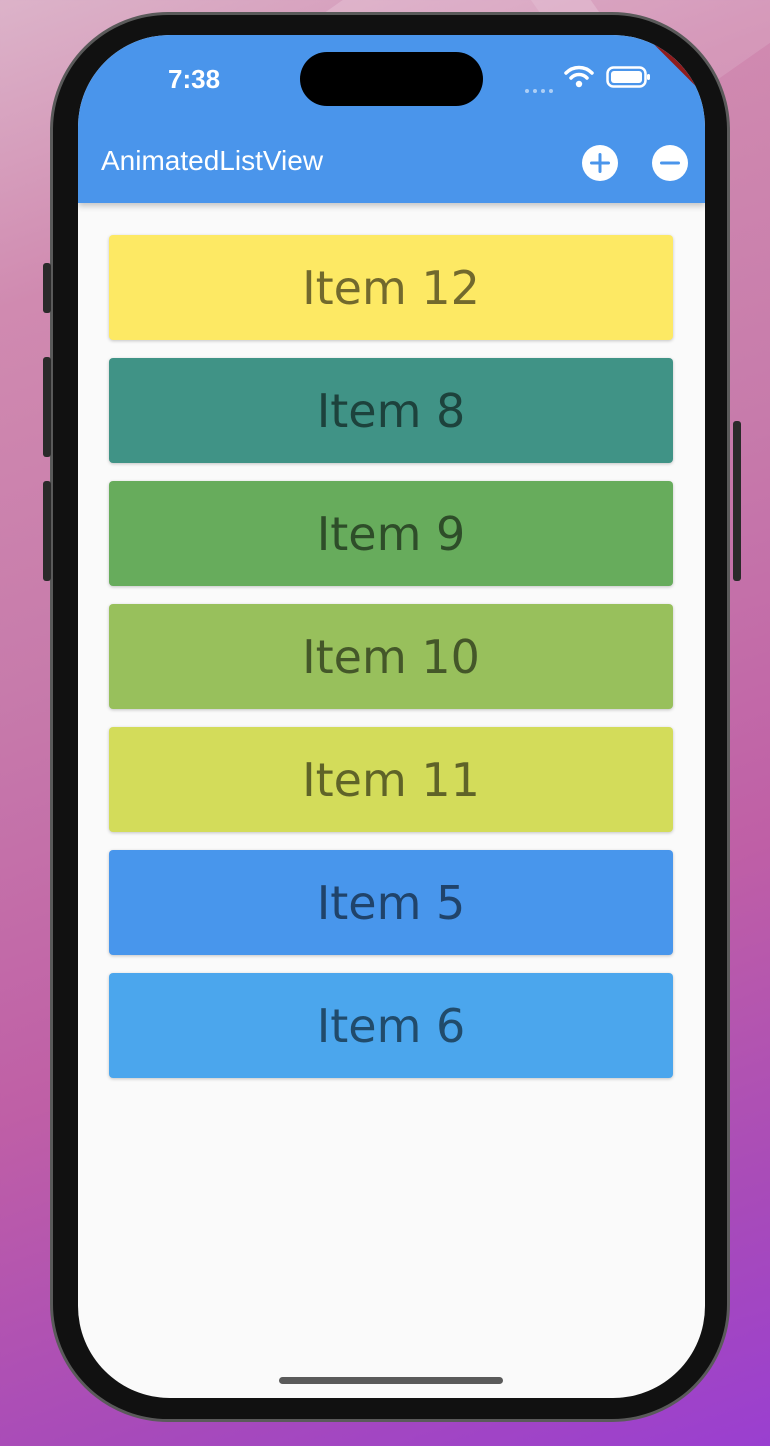 The image size is (770, 1446). What do you see at coordinates (629, 77) in the screenshot?
I see `battery-icon` at bounding box center [629, 77].